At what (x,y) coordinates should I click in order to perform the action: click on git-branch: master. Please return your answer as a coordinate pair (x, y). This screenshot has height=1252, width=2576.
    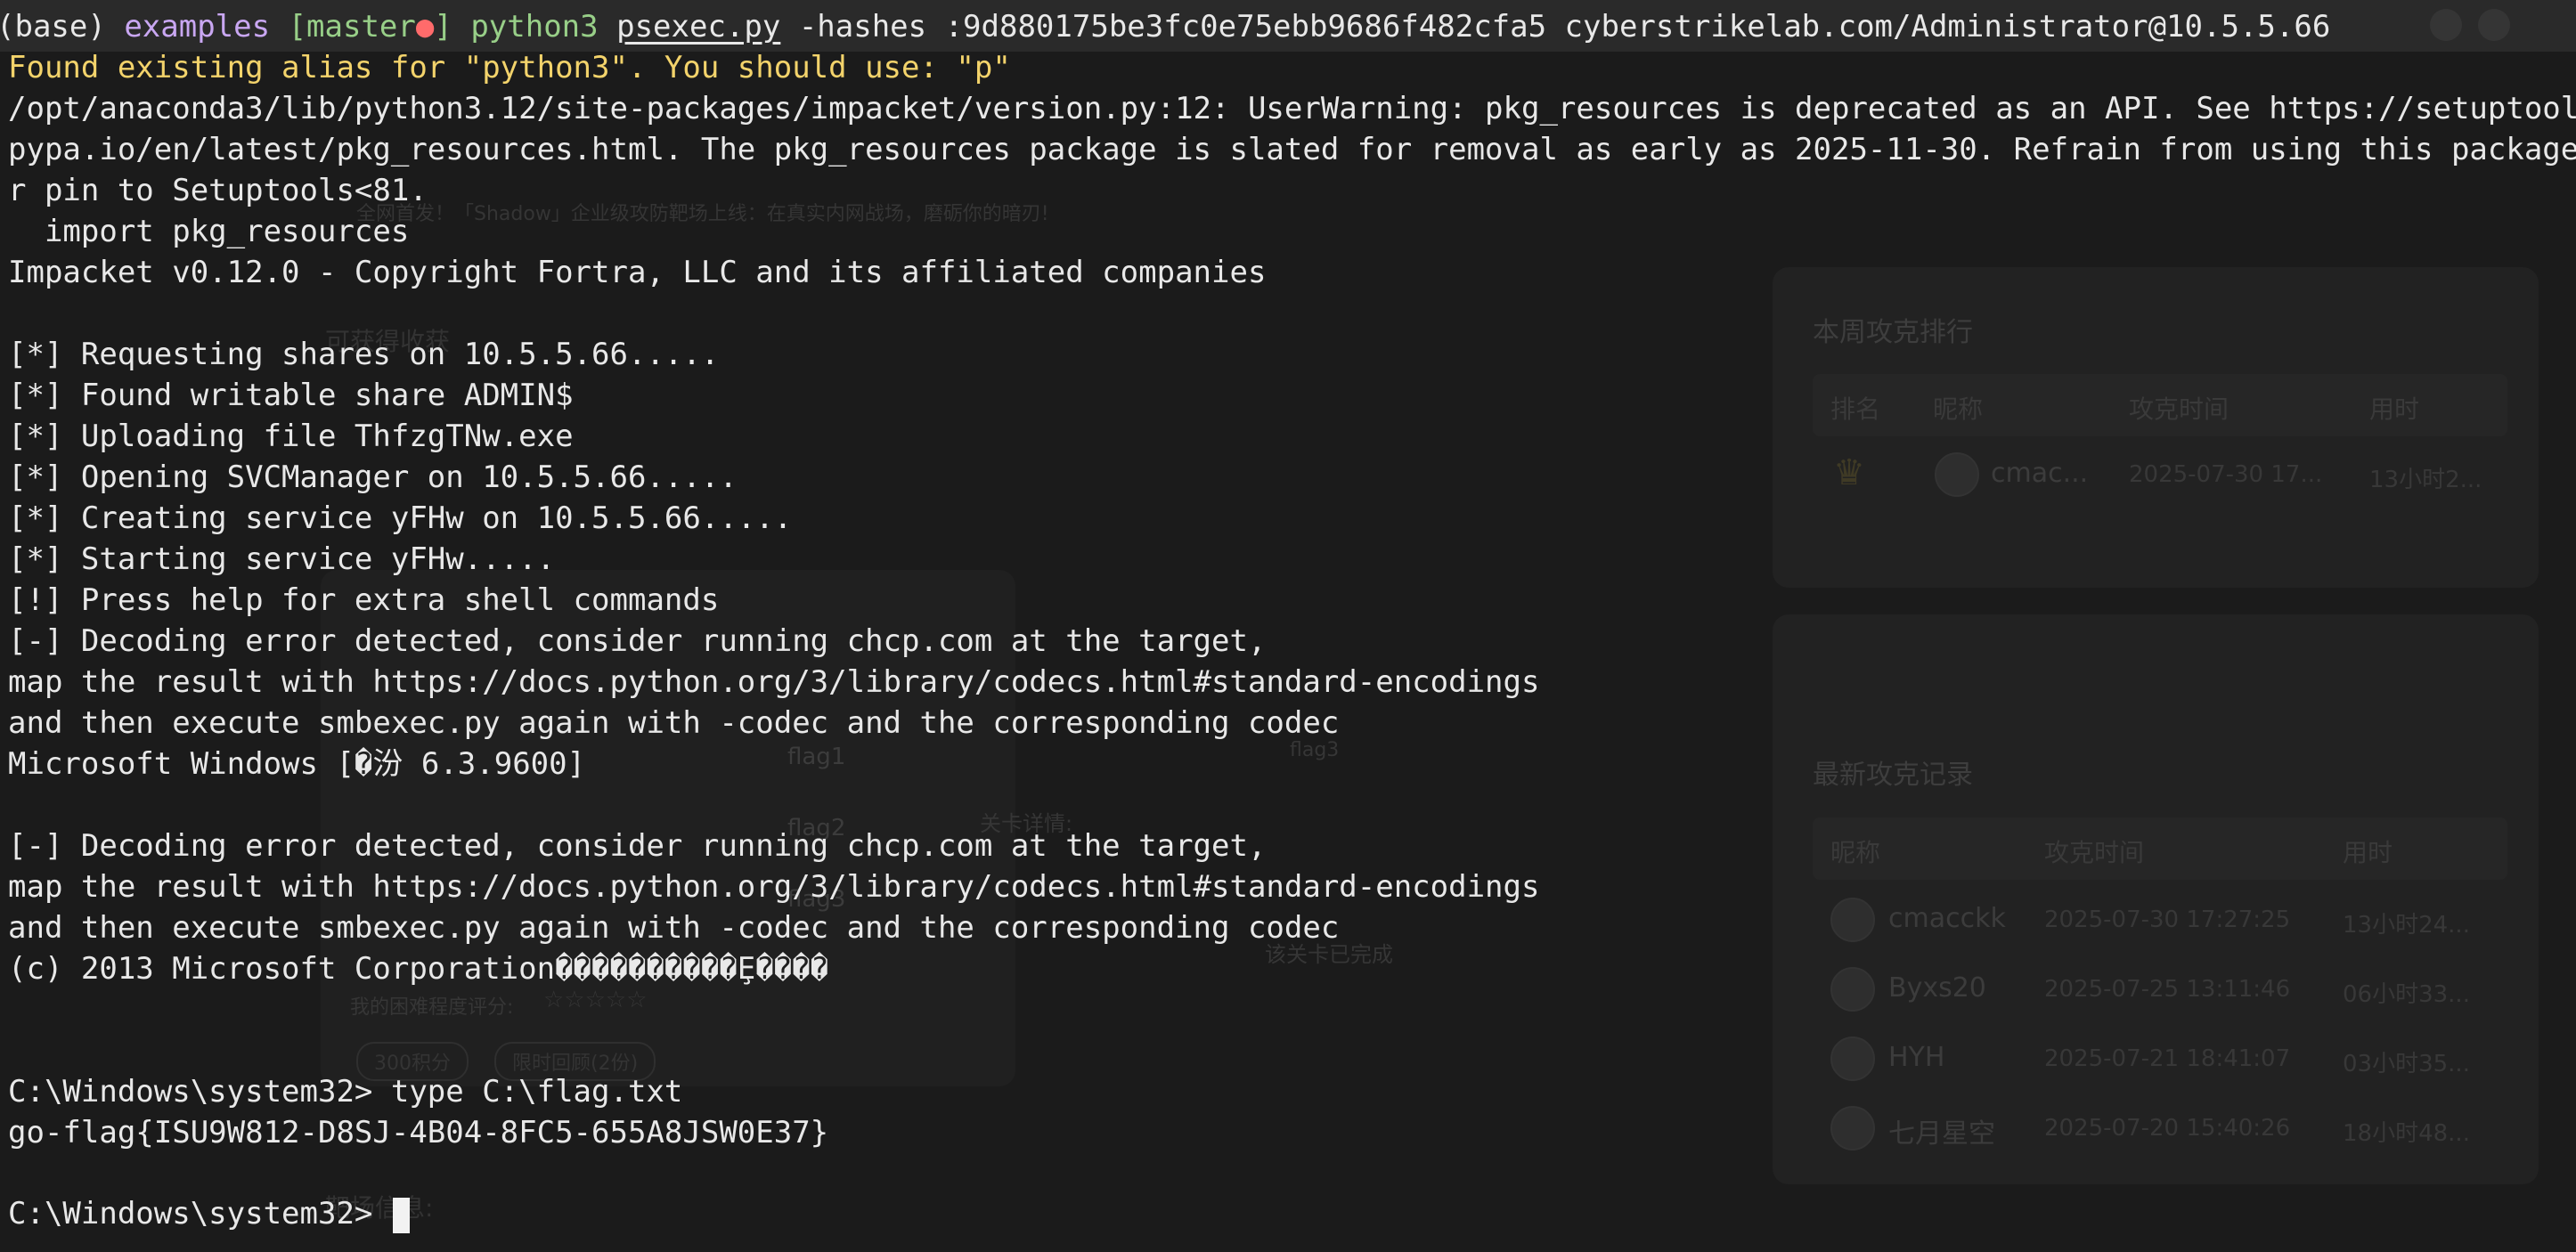
    Looking at the image, I should click on (361, 27).